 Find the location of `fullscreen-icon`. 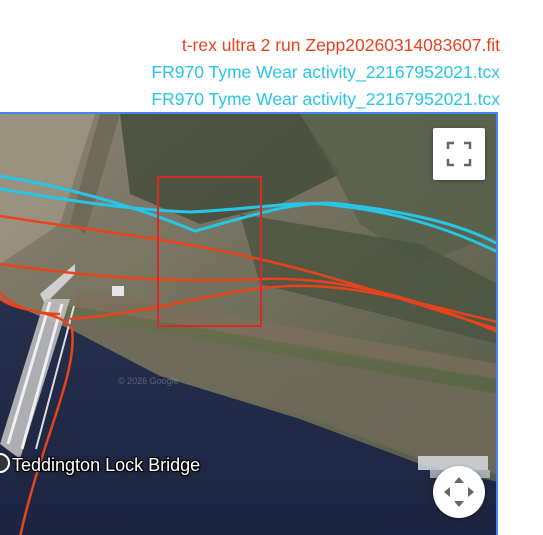

fullscreen-icon is located at coordinates (459, 154).